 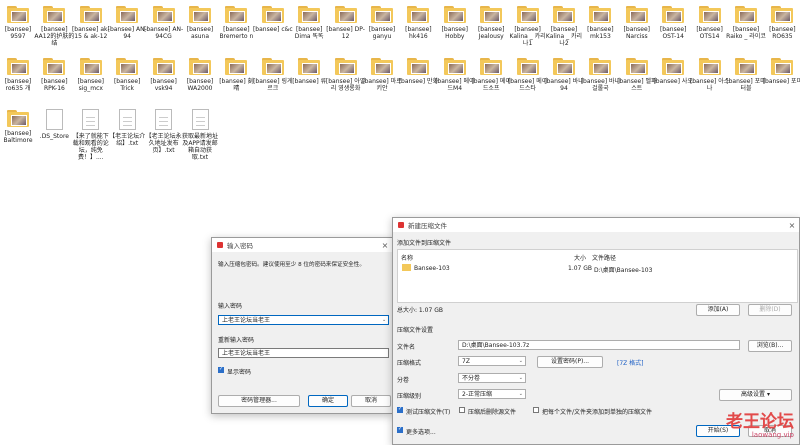 I want to click on folder-item: [bansee] ganyu, so click(x=382, y=23).